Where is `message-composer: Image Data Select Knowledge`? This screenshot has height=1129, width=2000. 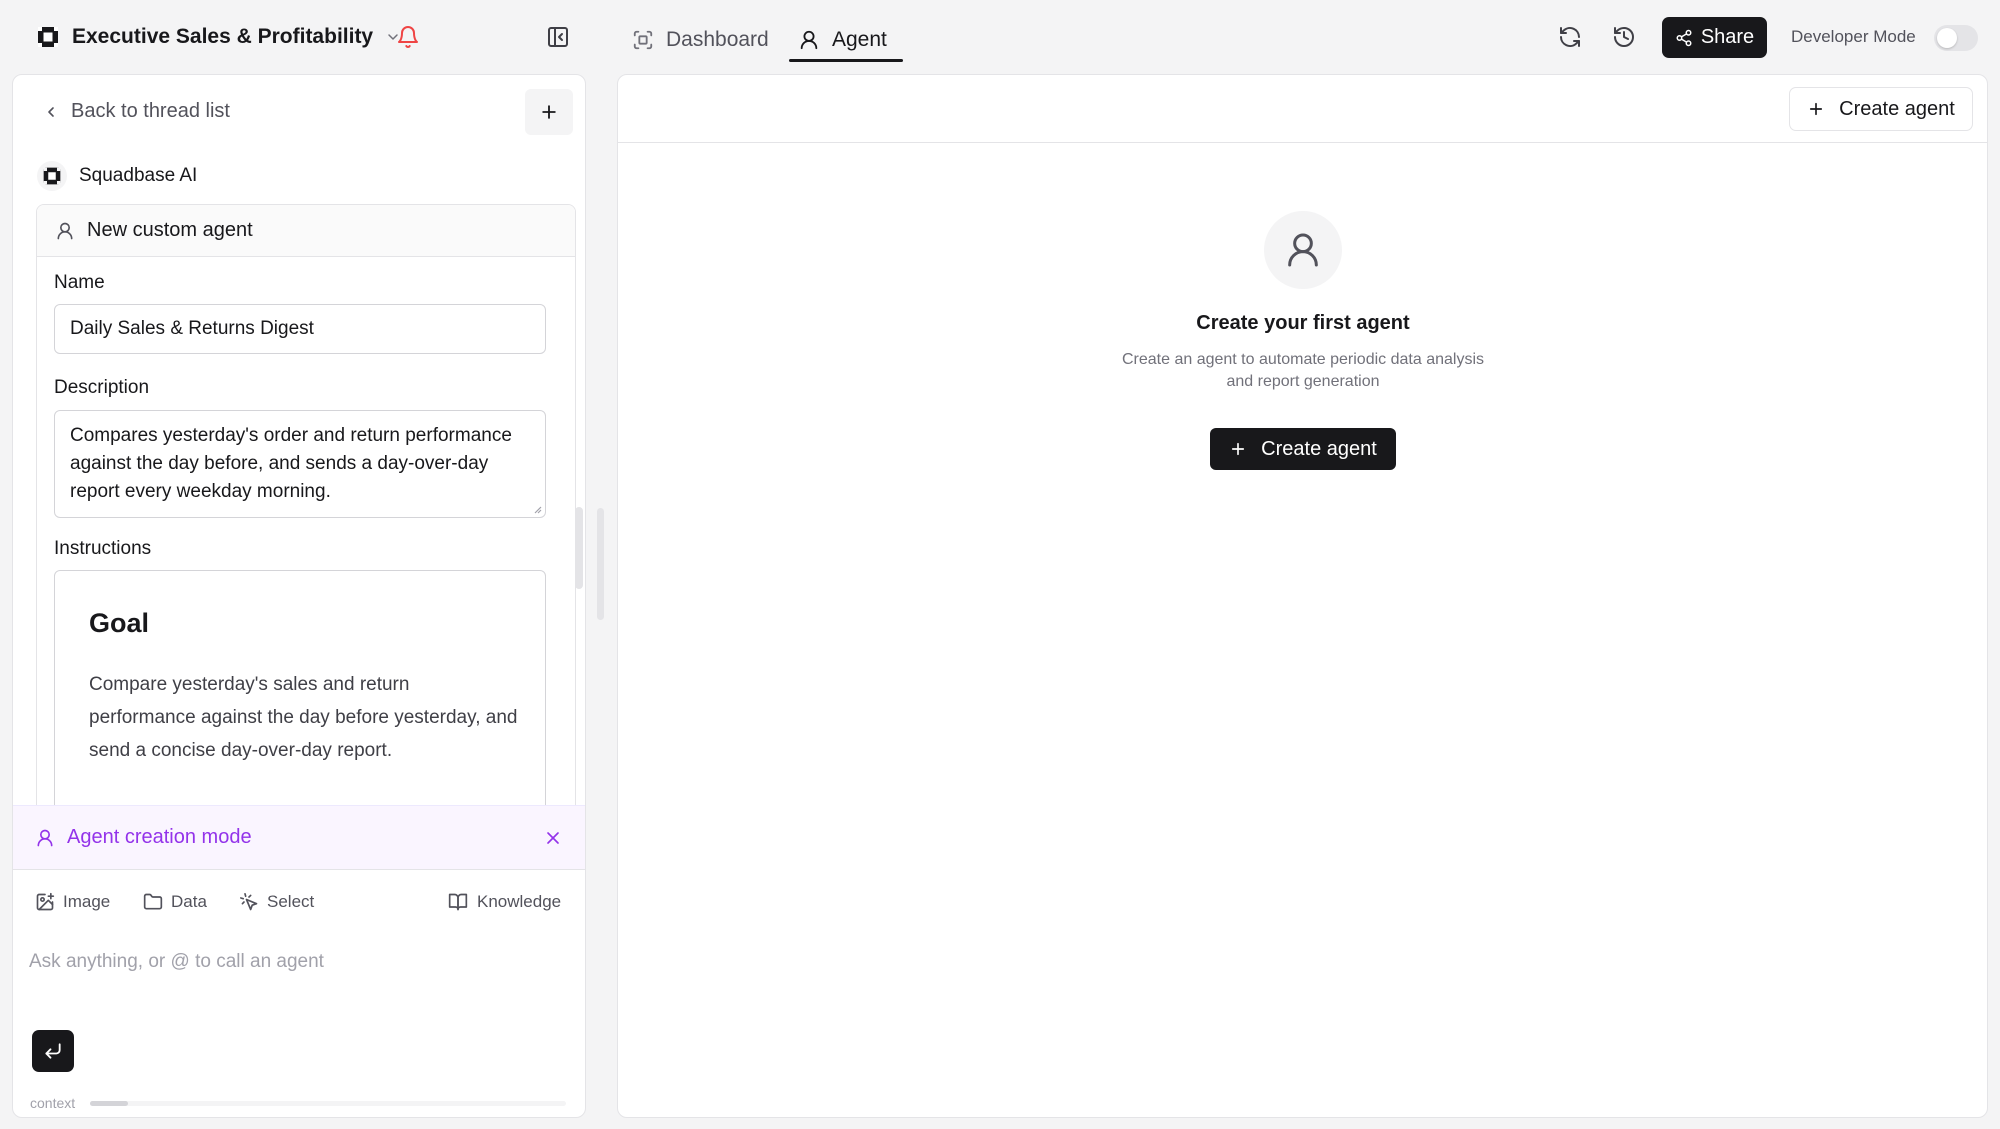
message-composer: Image Data Select Knowledge is located at coordinates (299, 981).